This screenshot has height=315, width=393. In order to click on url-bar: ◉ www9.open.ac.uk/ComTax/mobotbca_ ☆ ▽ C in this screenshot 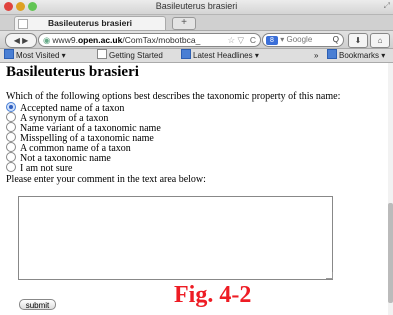, I will do `click(149, 40)`.